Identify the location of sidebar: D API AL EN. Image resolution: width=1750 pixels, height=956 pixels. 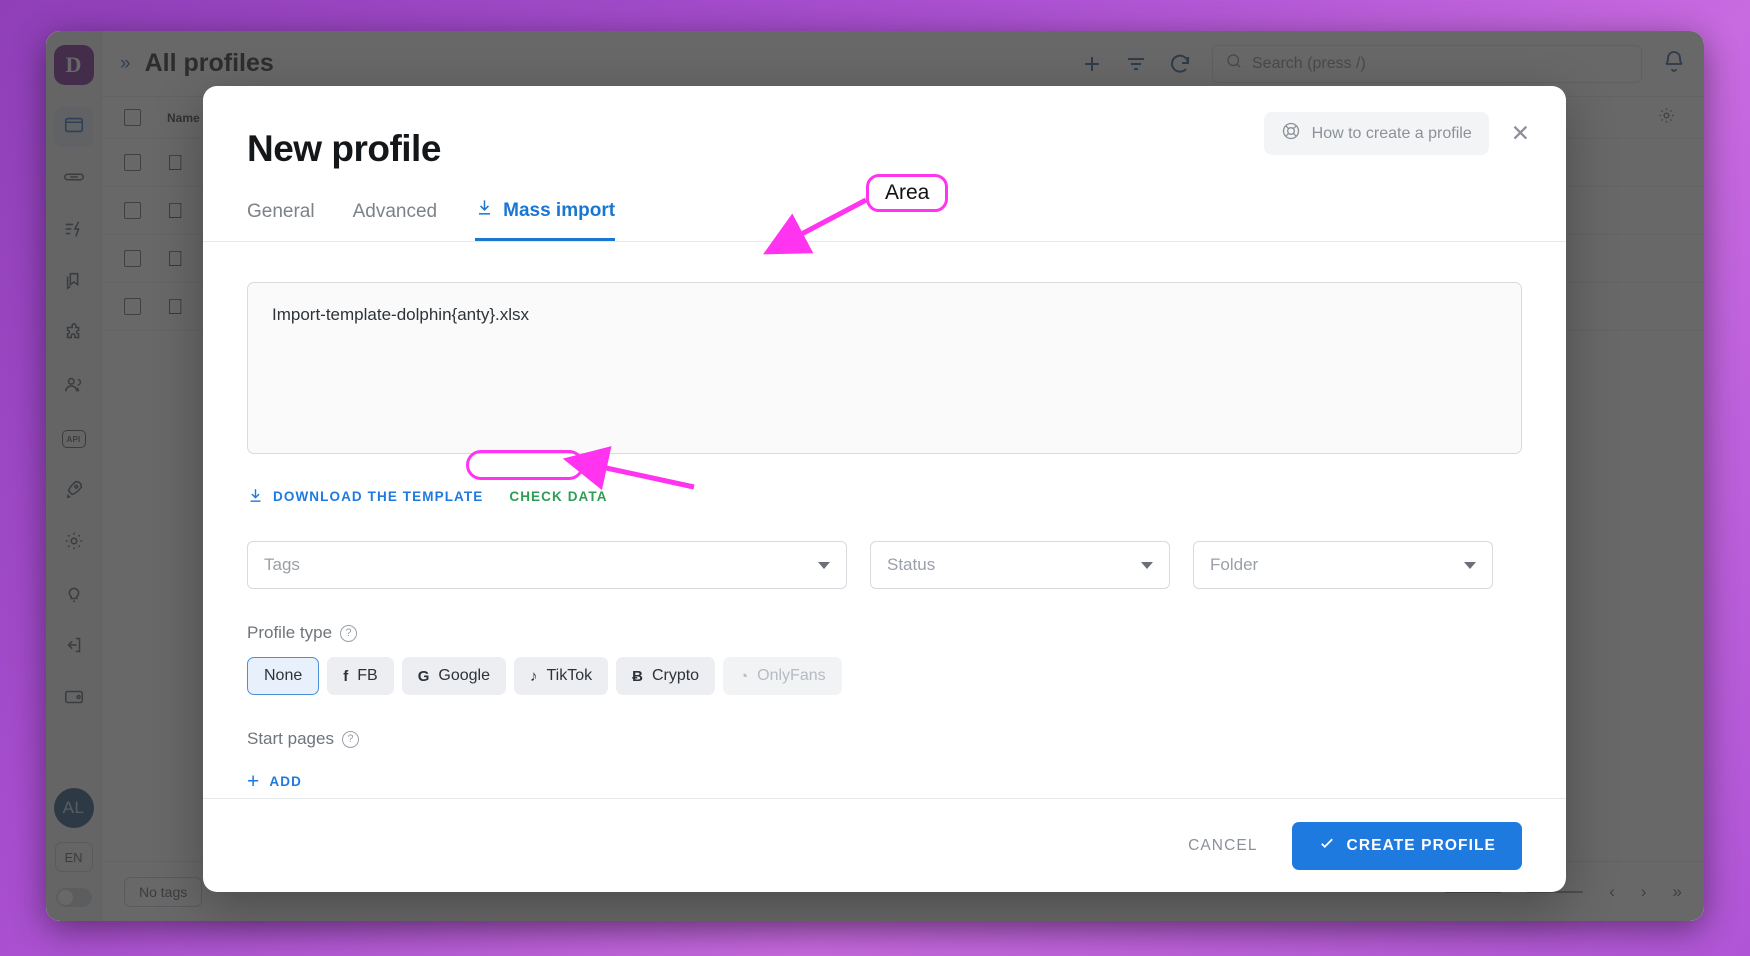
(74, 476).